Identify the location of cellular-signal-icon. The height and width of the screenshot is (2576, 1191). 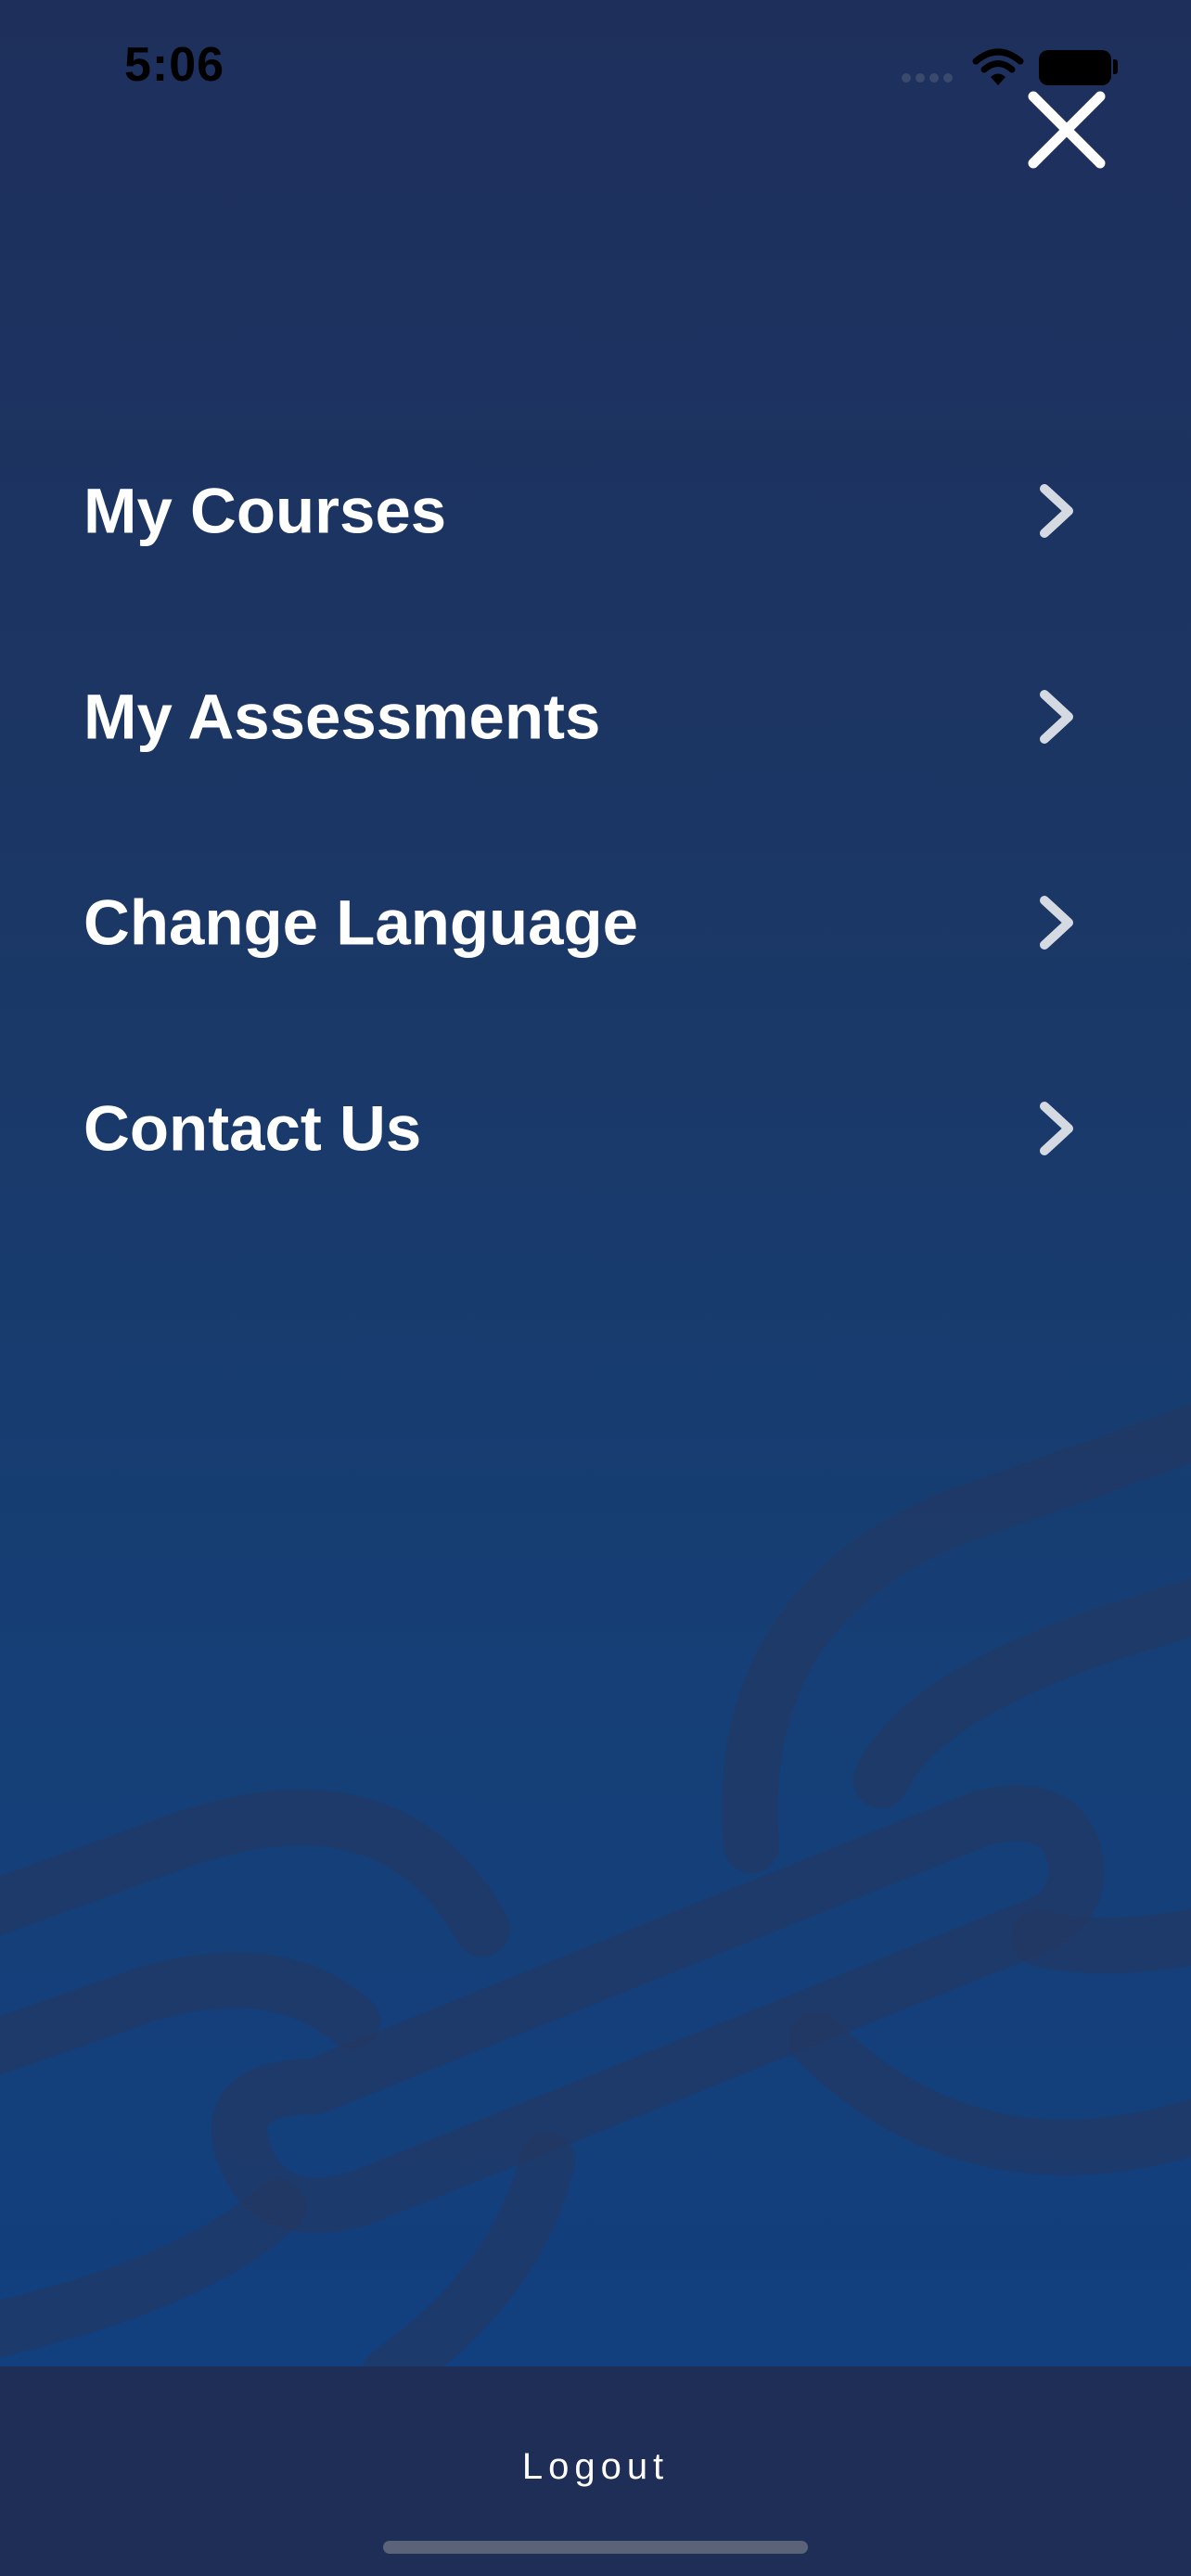
(929, 79).